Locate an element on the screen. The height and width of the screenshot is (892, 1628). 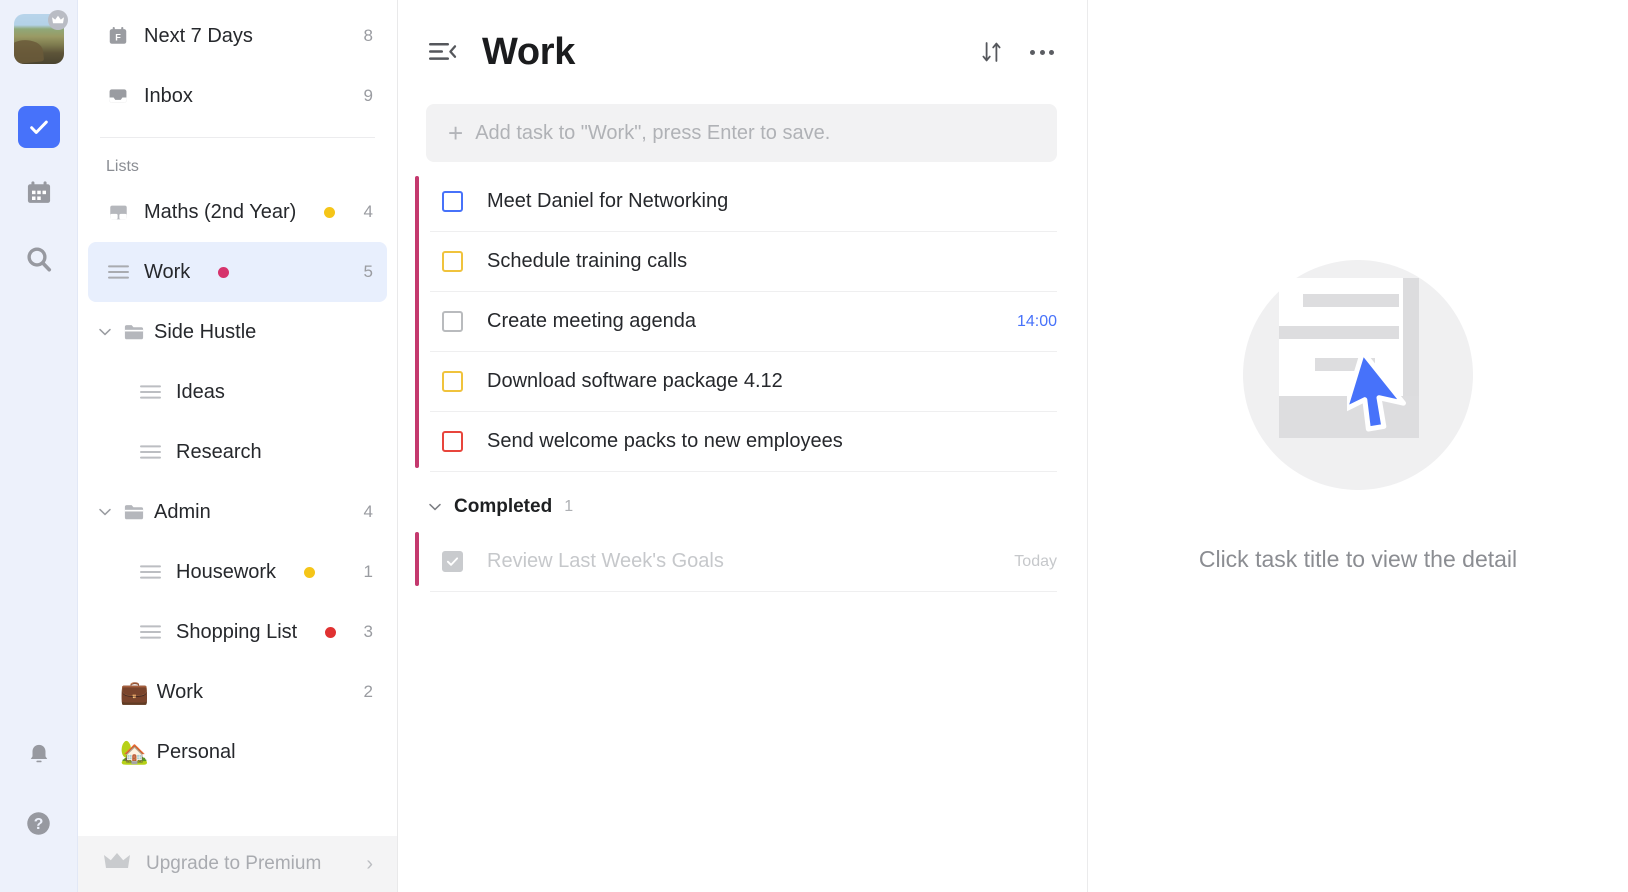
completed-label: Completed is located at coordinates (503, 506).